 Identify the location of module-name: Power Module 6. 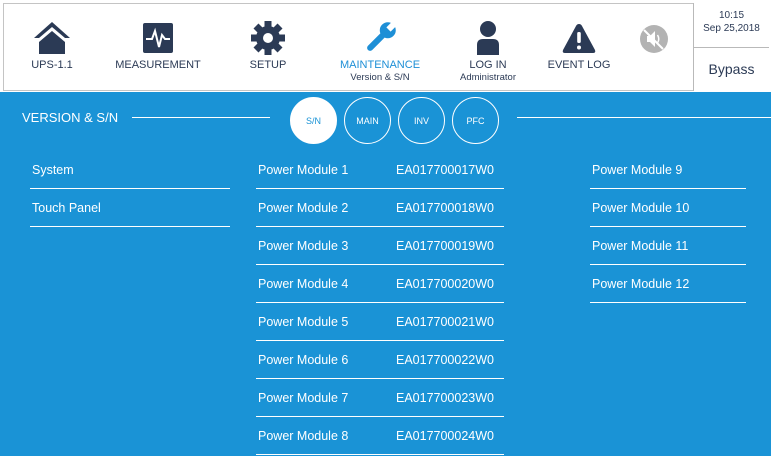
(303, 360).